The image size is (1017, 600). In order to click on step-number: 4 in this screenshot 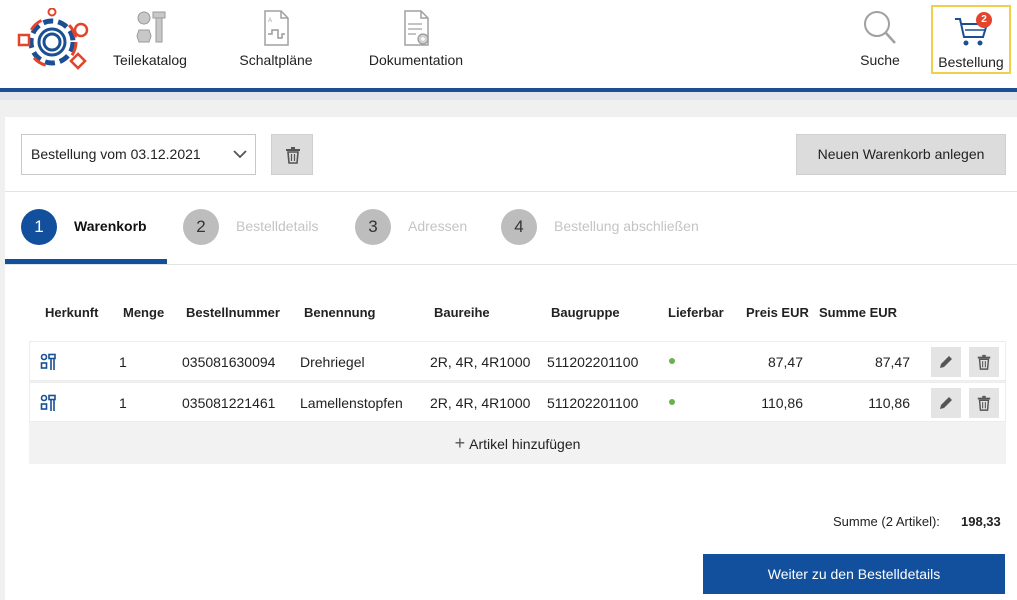, I will do `click(519, 227)`.